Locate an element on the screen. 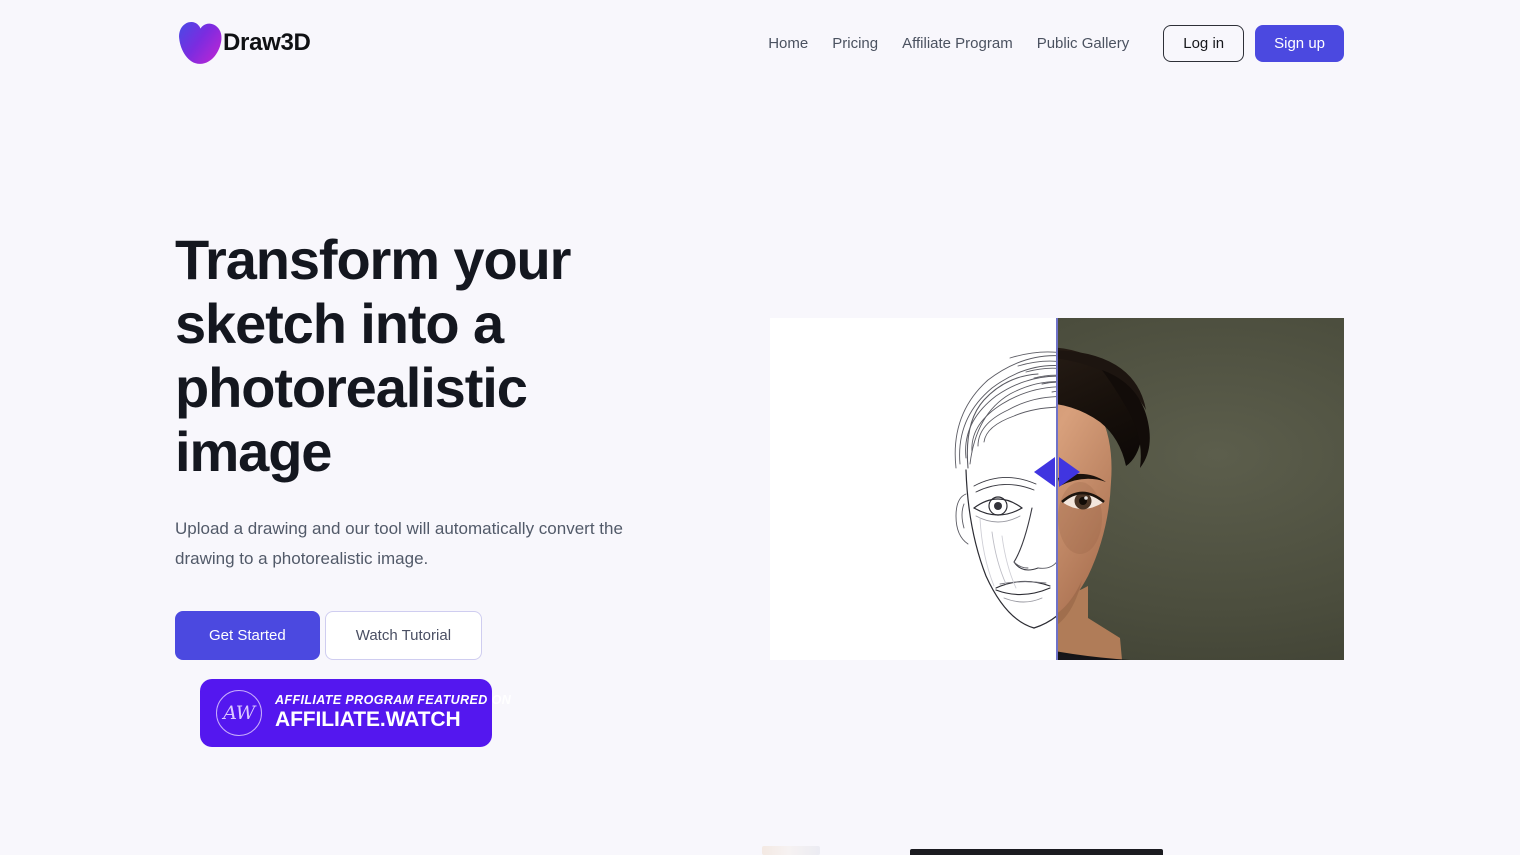  compare-divider-line is located at coordinates (1057, 489).